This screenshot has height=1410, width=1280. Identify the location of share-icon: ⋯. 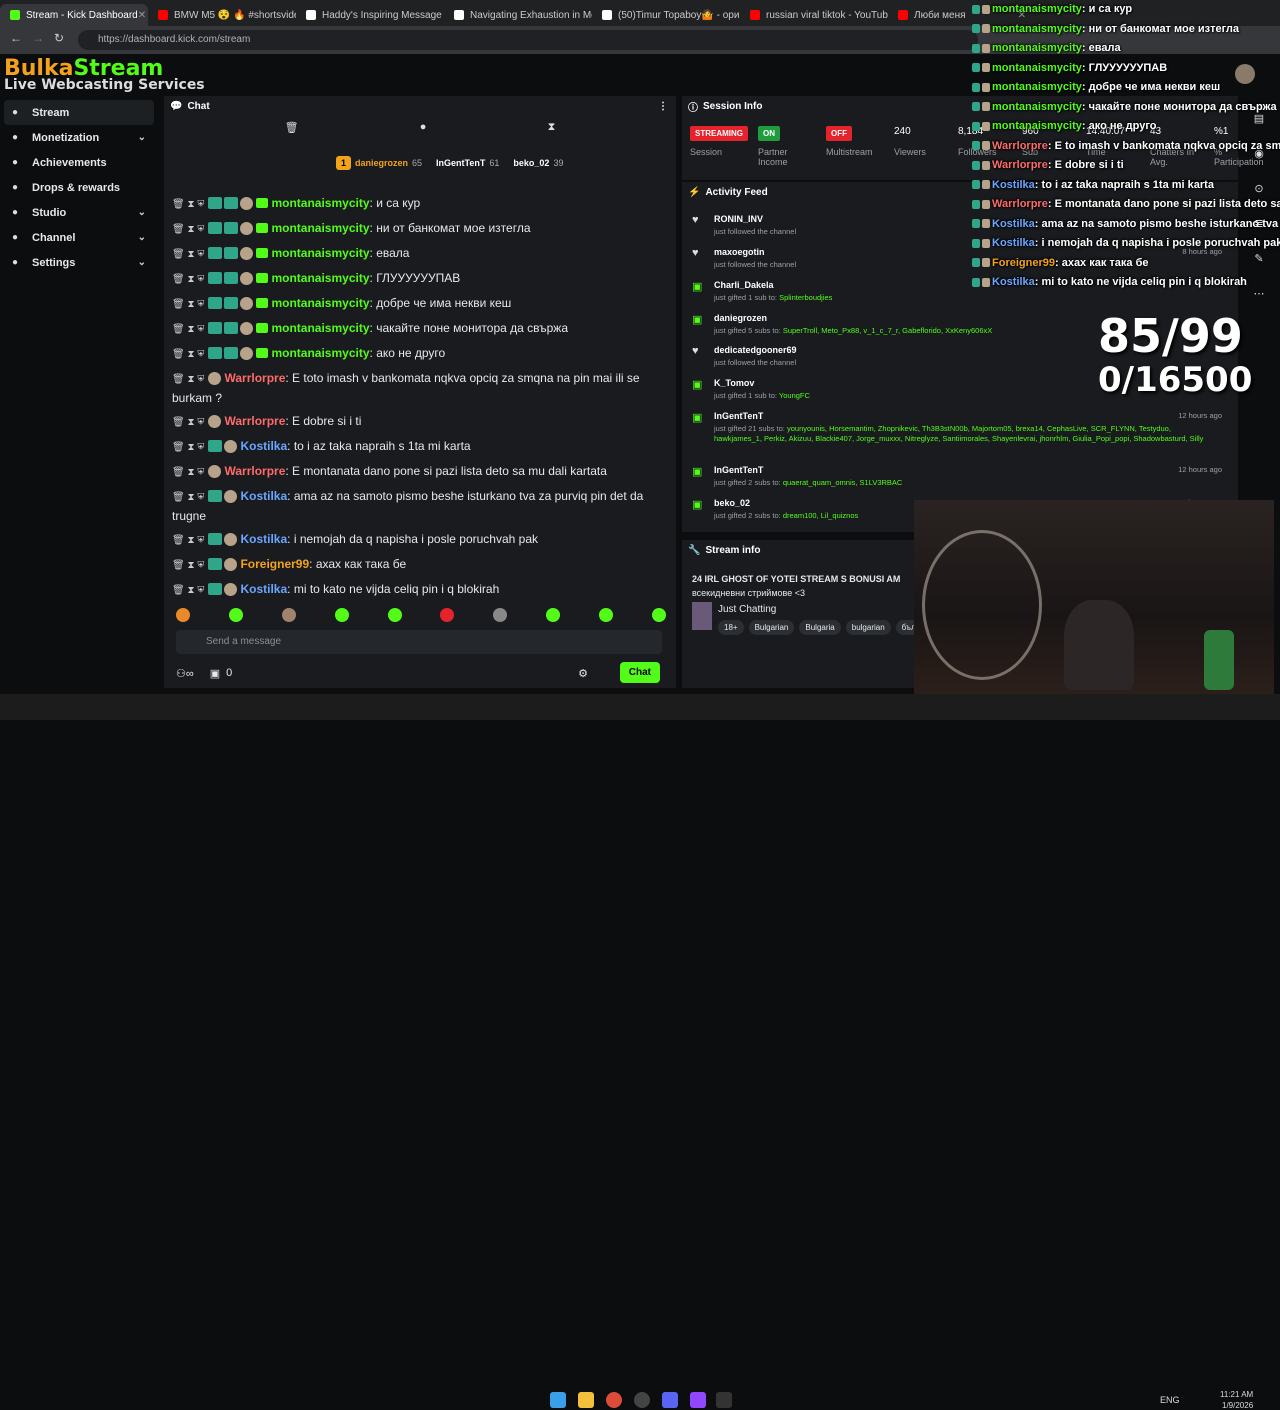
(1259, 293).